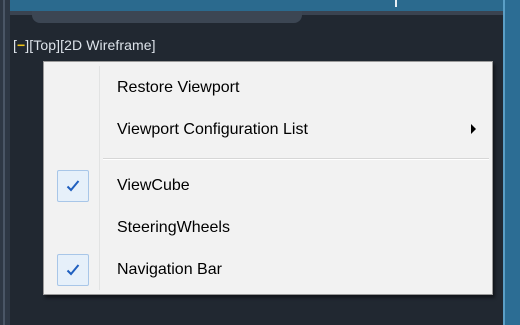  I want to click on viewport-controls-menu: [−], so click(21, 45).